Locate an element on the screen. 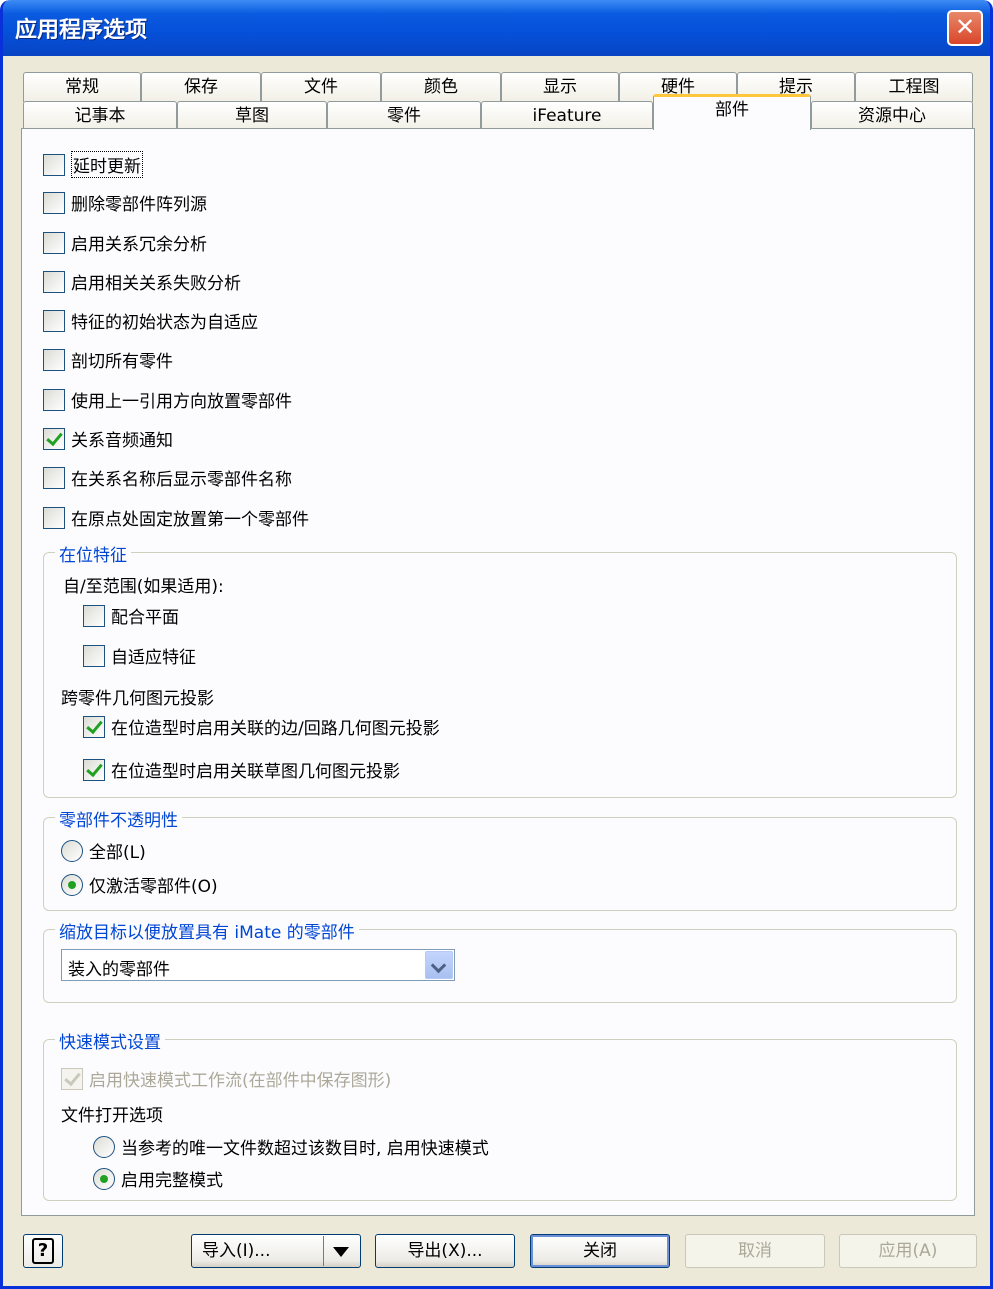  zoom-target-legend: 缩放目标以便放置具有 iMate 的零部件 is located at coordinates (207, 930).